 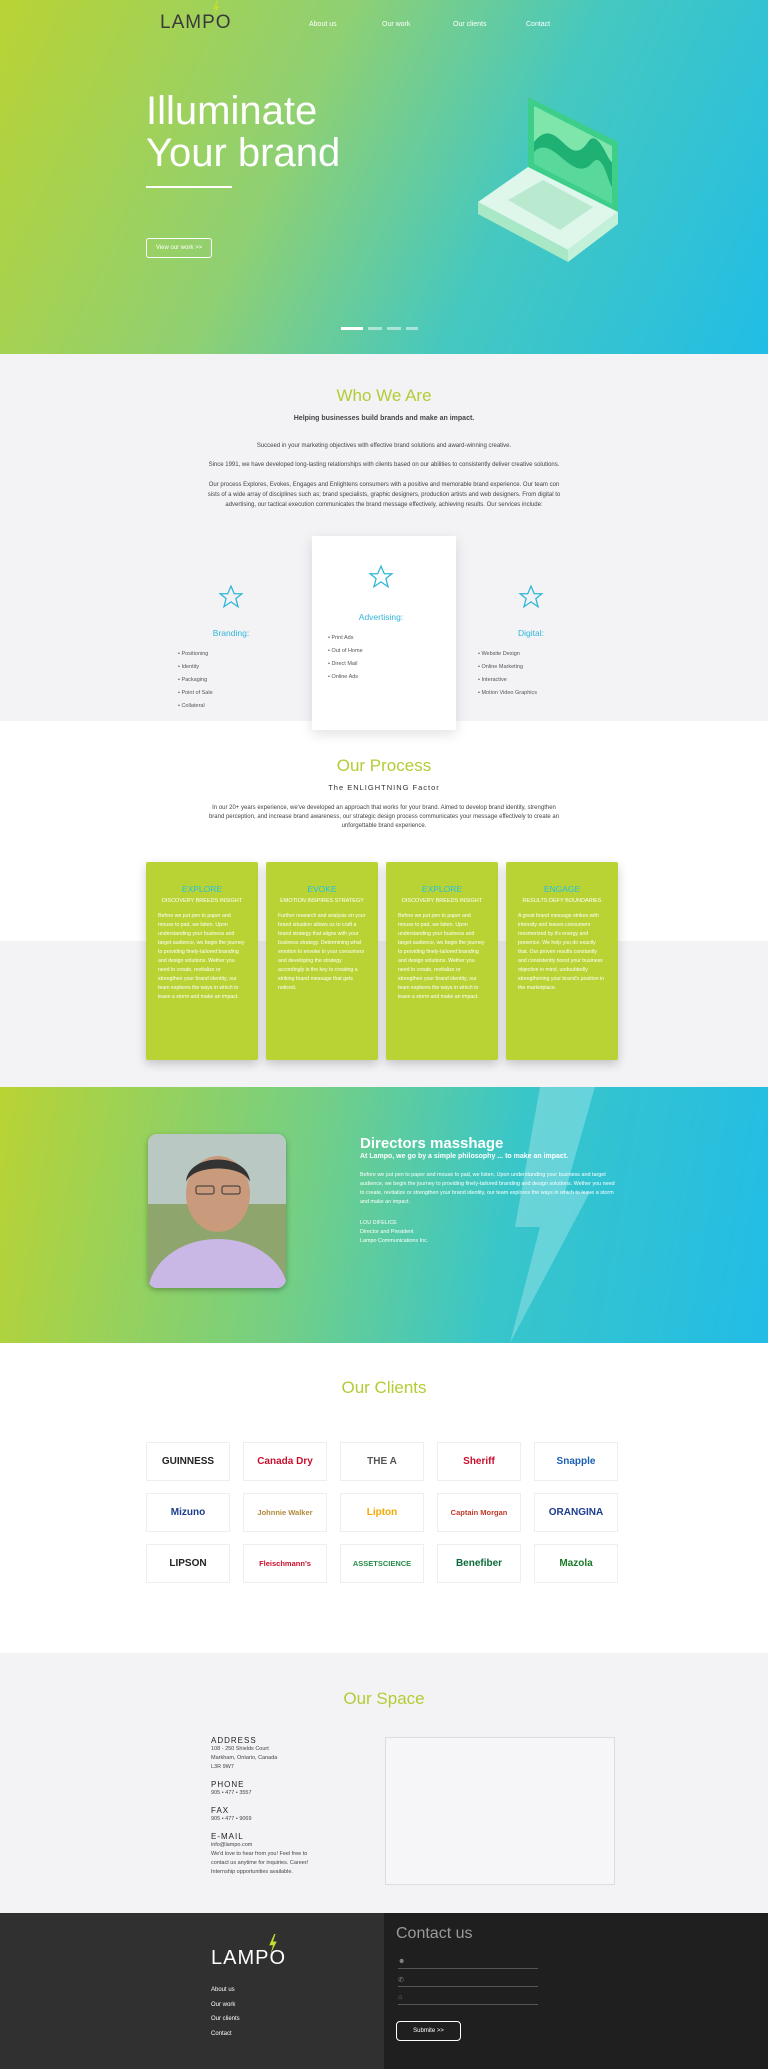 I want to click on service-item: • Identity, so click(x=189, y=667).